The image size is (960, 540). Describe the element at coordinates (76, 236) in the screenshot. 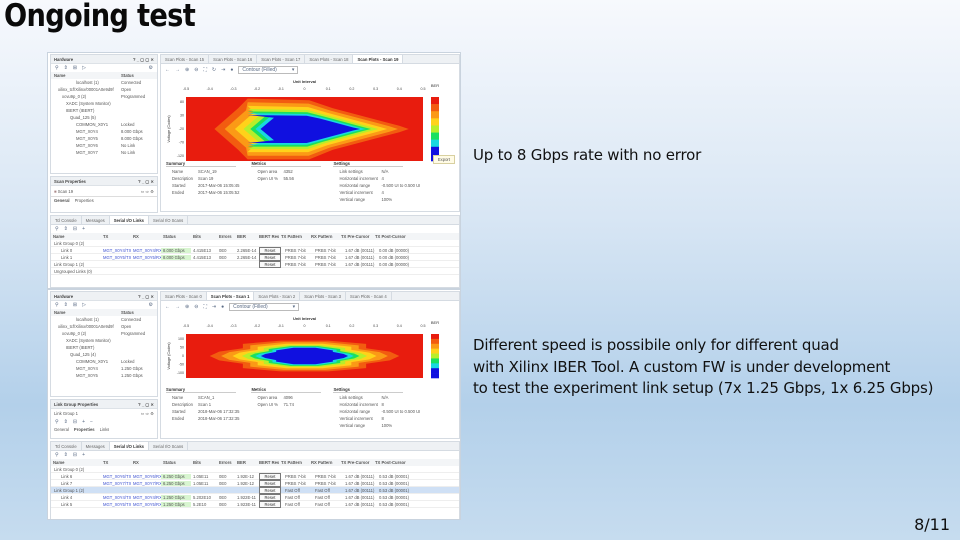

I see `column-header: Name` at that location.